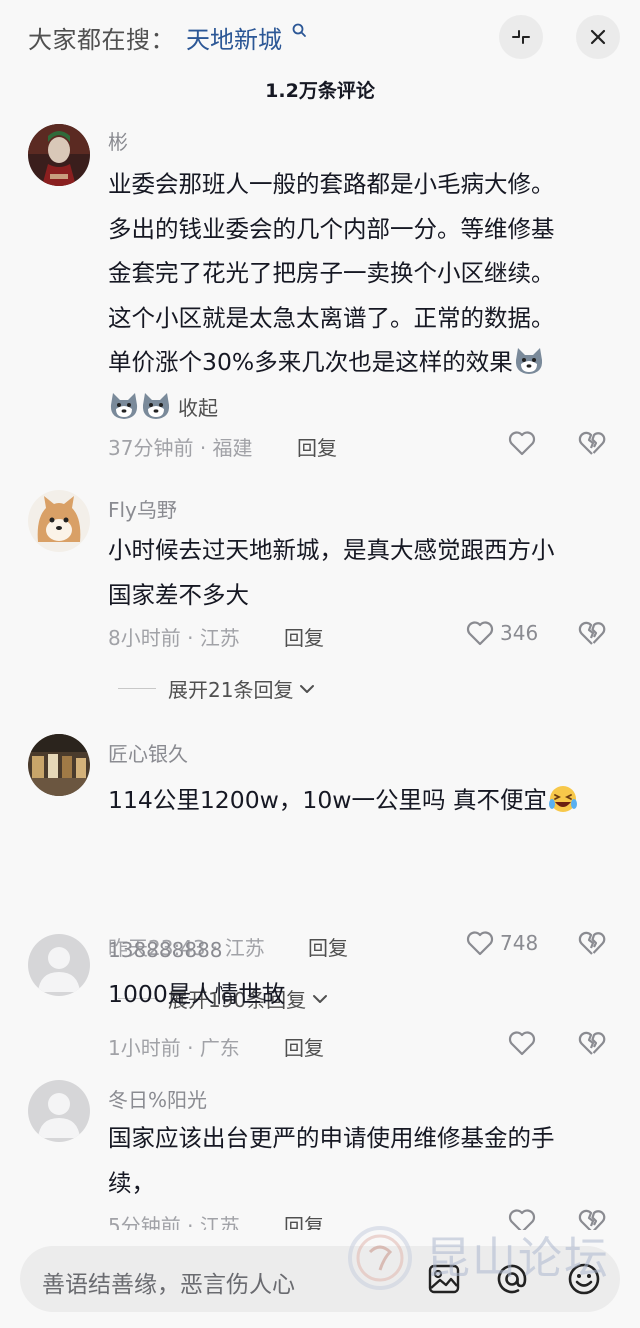 This screenshot has width=640, height=1328. What do you see at coordinates (197, 994) in the screenshot?
I see `comment-text: 1000是人情世故` at bounding box center [197, 994].